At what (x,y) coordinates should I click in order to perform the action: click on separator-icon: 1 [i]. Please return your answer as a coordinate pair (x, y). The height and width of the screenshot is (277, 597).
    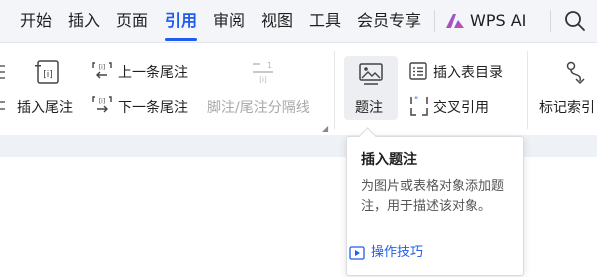
    Looking at the image, I should click on (263, 72).